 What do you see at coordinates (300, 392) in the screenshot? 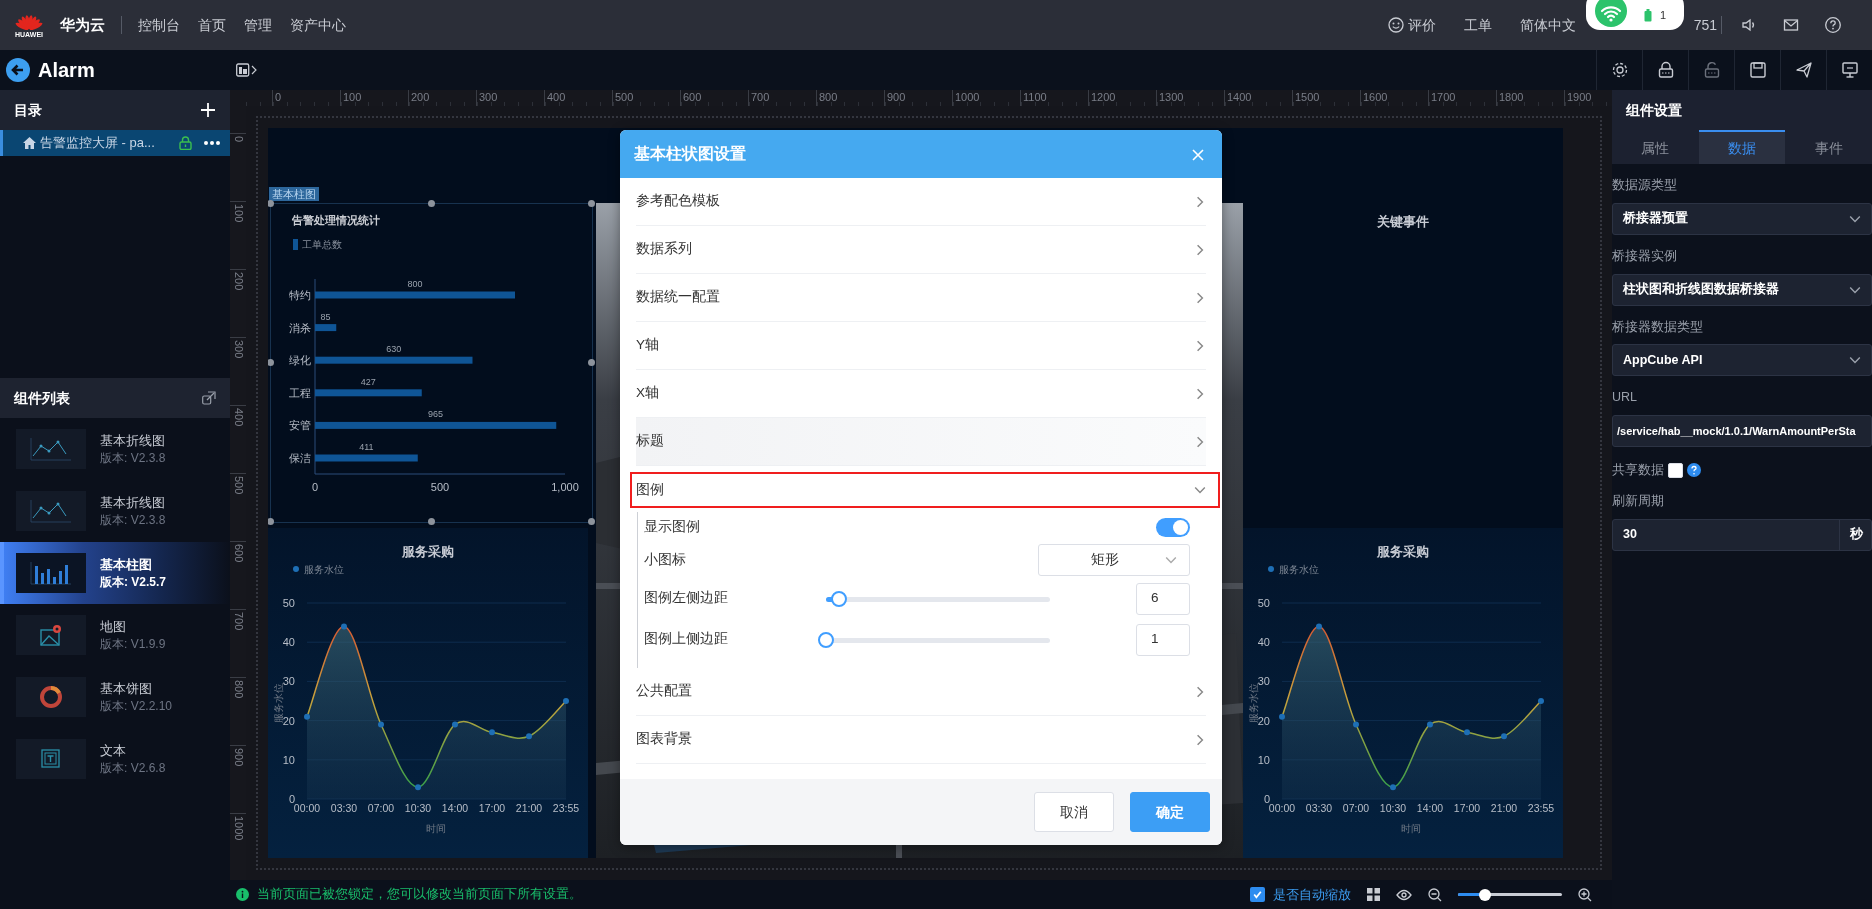
I see `category-label: 工程` at bounding box center [300, 392].